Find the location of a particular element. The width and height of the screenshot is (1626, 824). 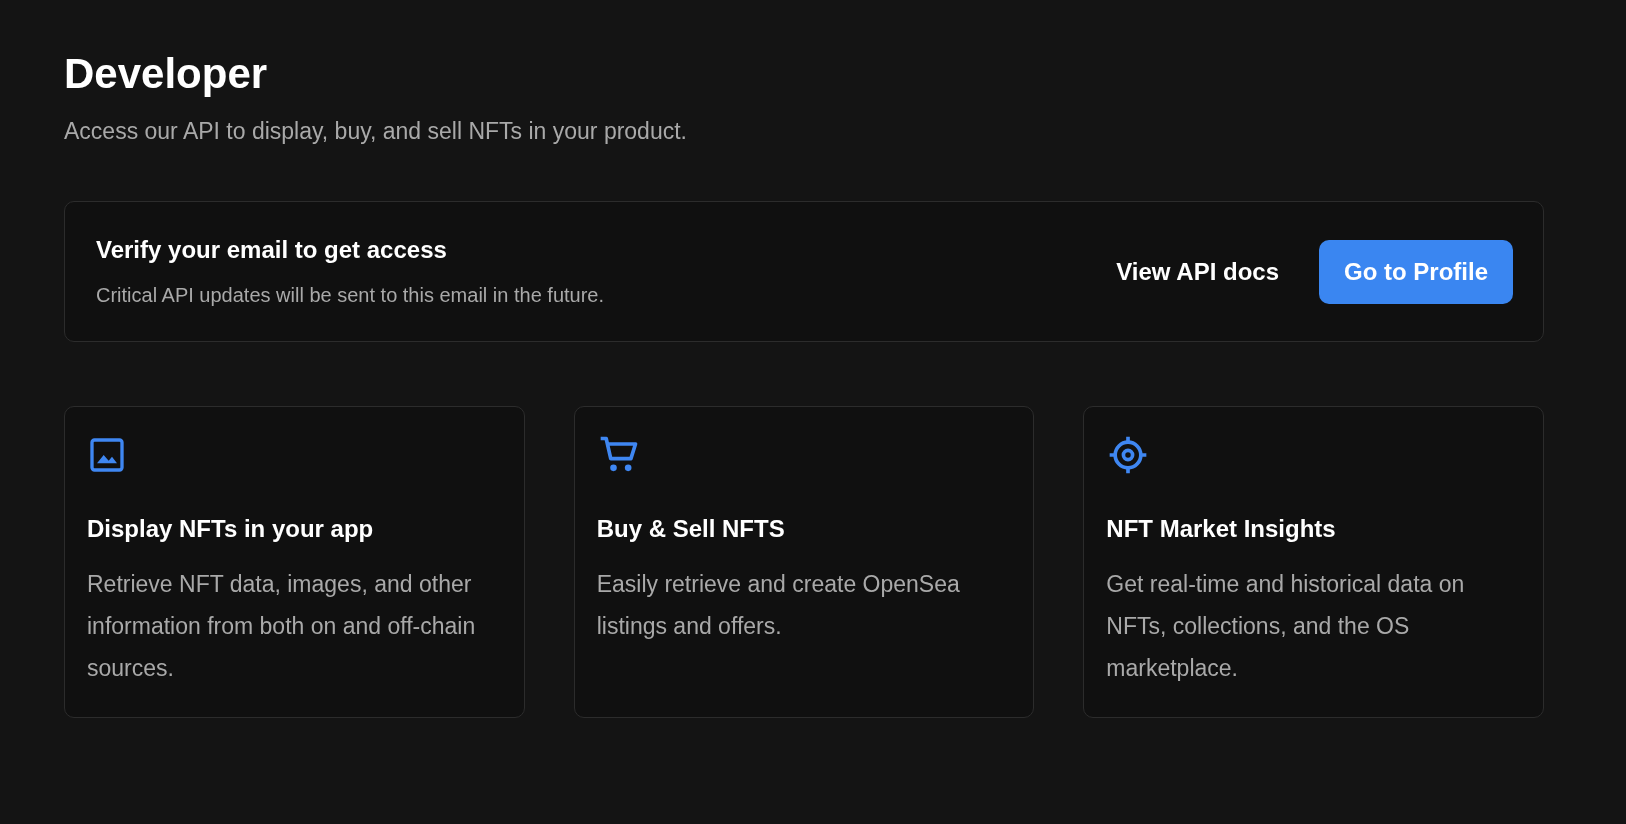

card-title: NFT Market Insights is located at coordinates (1221, 529).